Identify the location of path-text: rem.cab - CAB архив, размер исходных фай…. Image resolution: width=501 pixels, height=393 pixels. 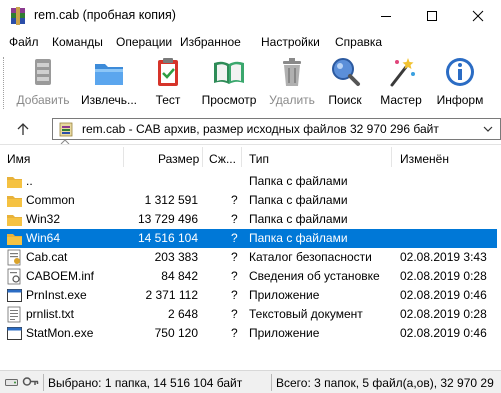
(260, 129).